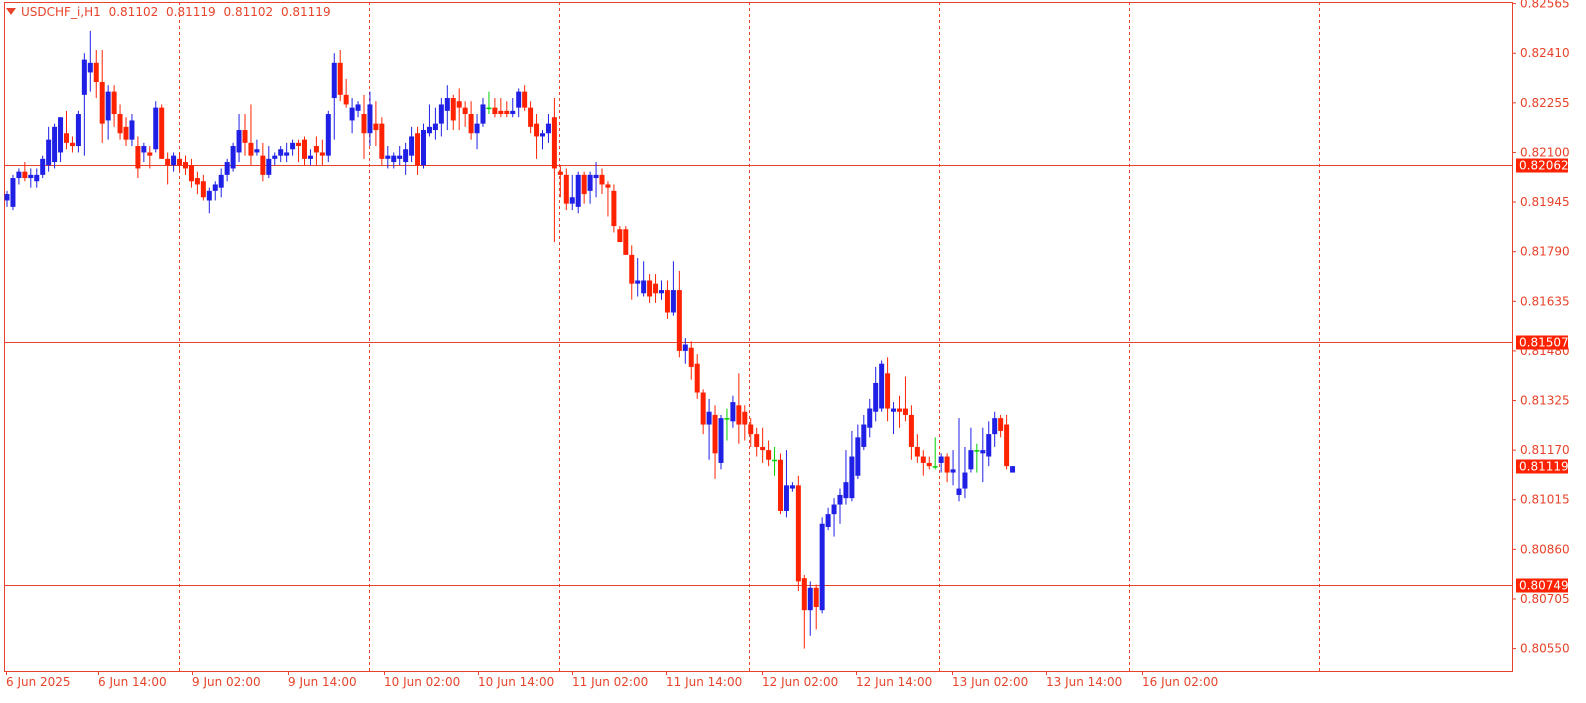 Image resolution: width=1586 pixels, height=703 pixels. I want to click on symbol-label: USDCHF_i,H1, so click(61, 12).